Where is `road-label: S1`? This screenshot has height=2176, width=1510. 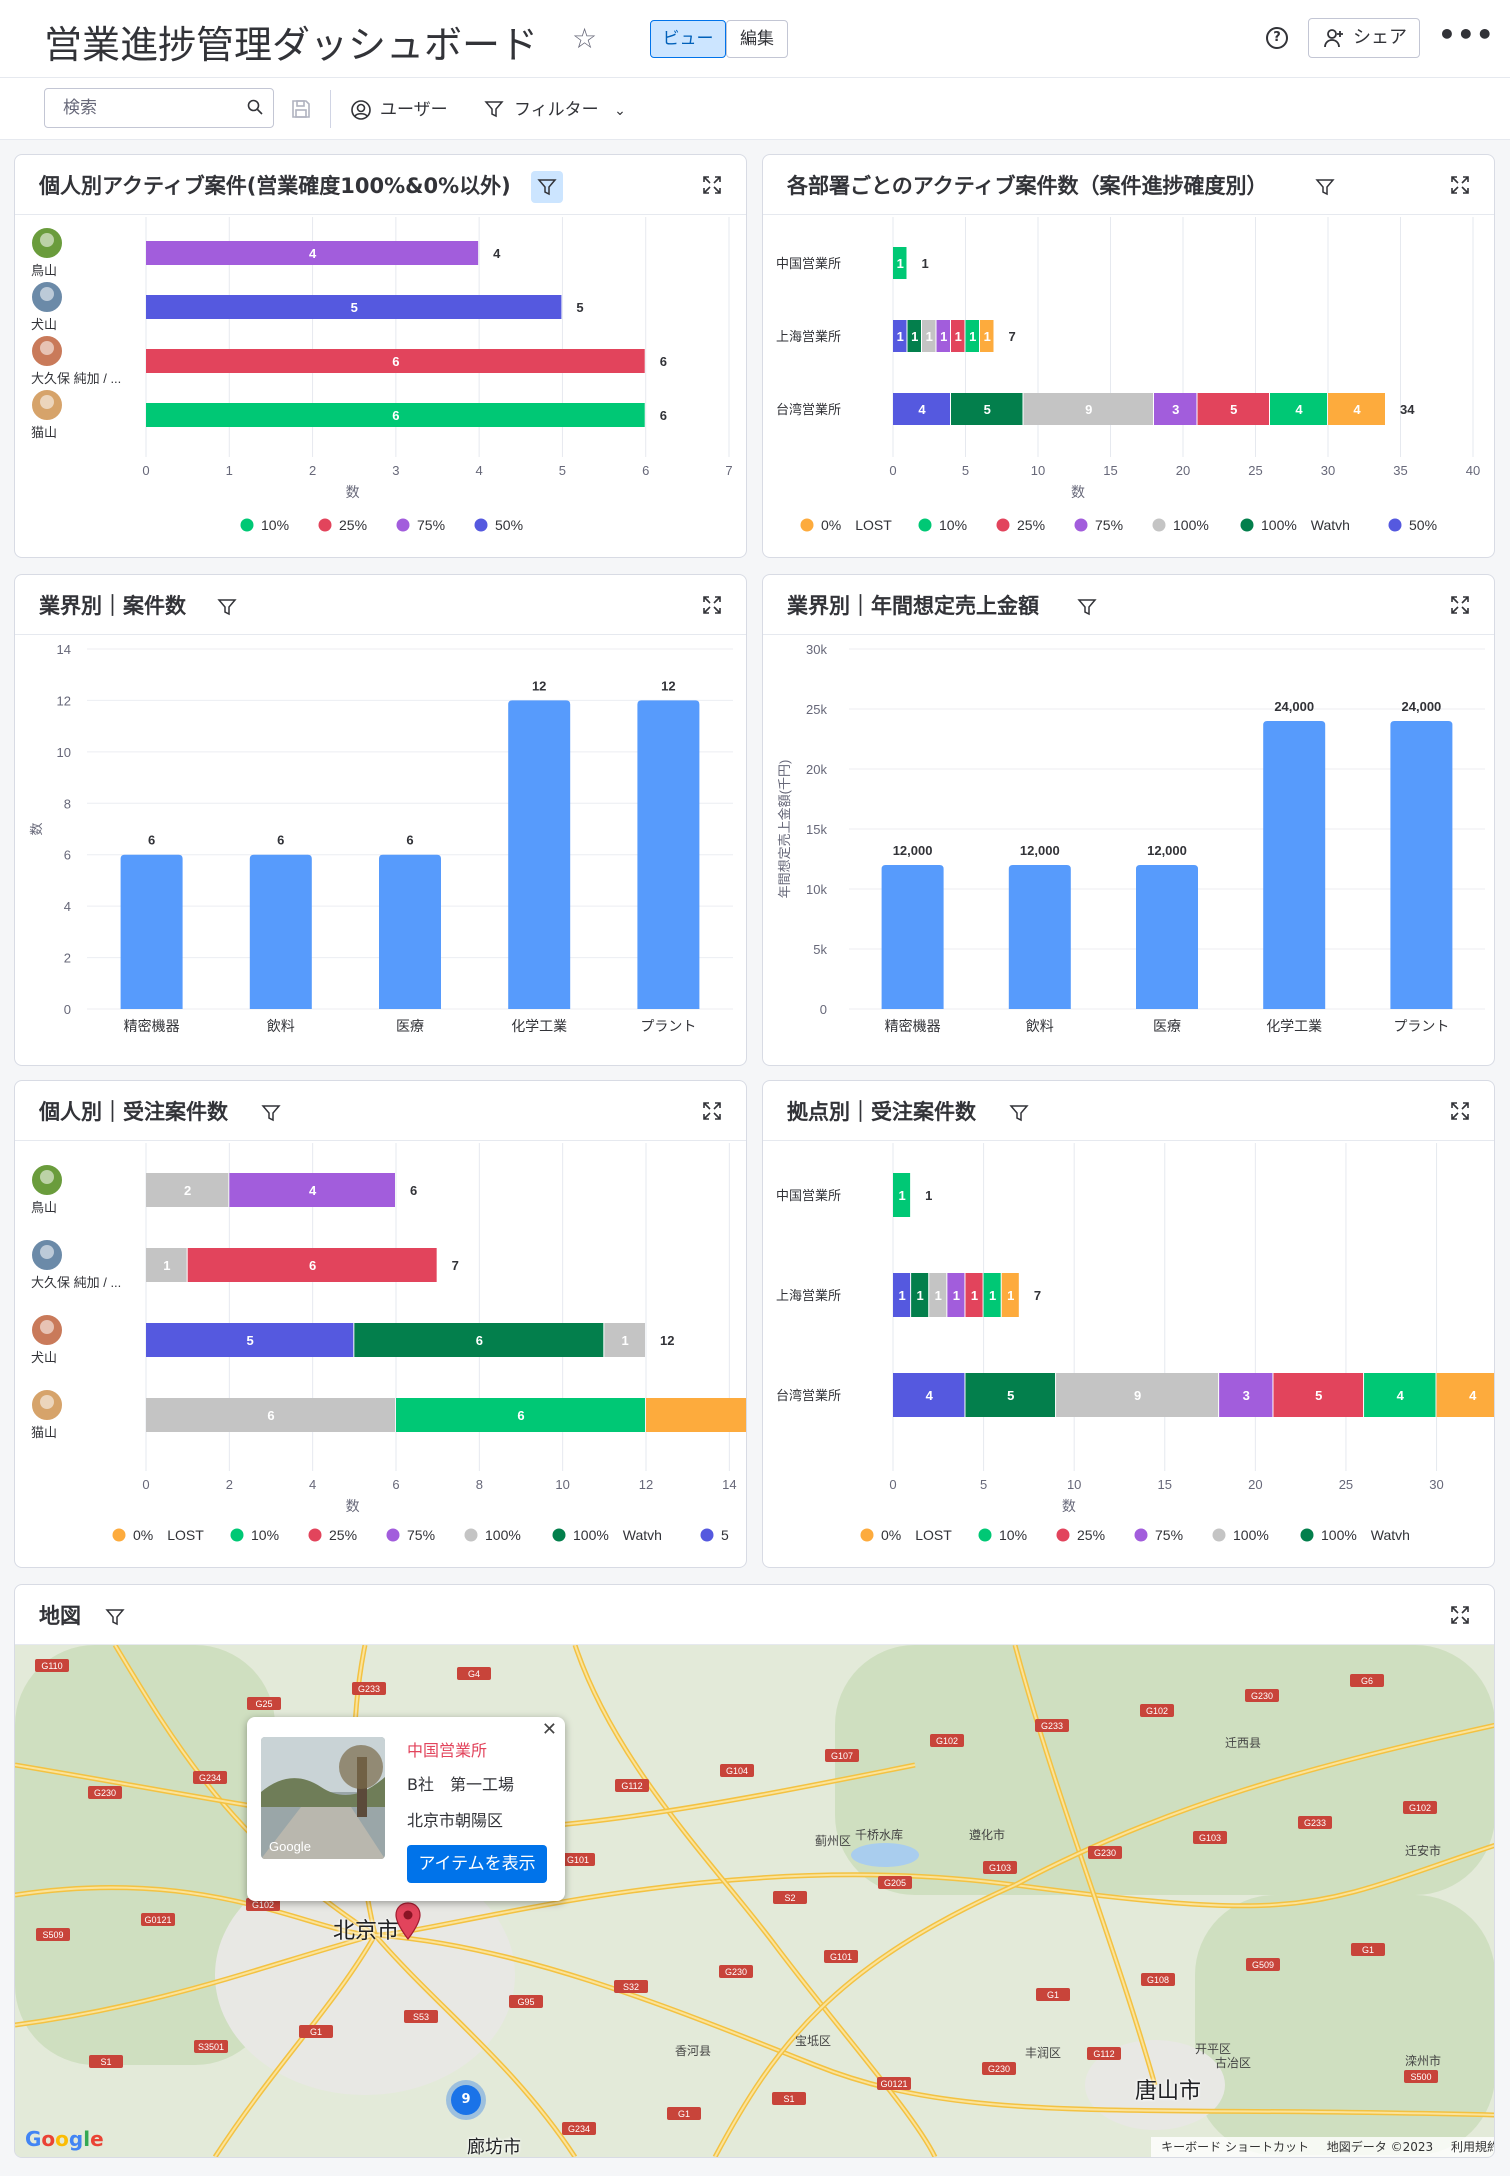
road-label: S1 is located at coordinates (105, 2062).